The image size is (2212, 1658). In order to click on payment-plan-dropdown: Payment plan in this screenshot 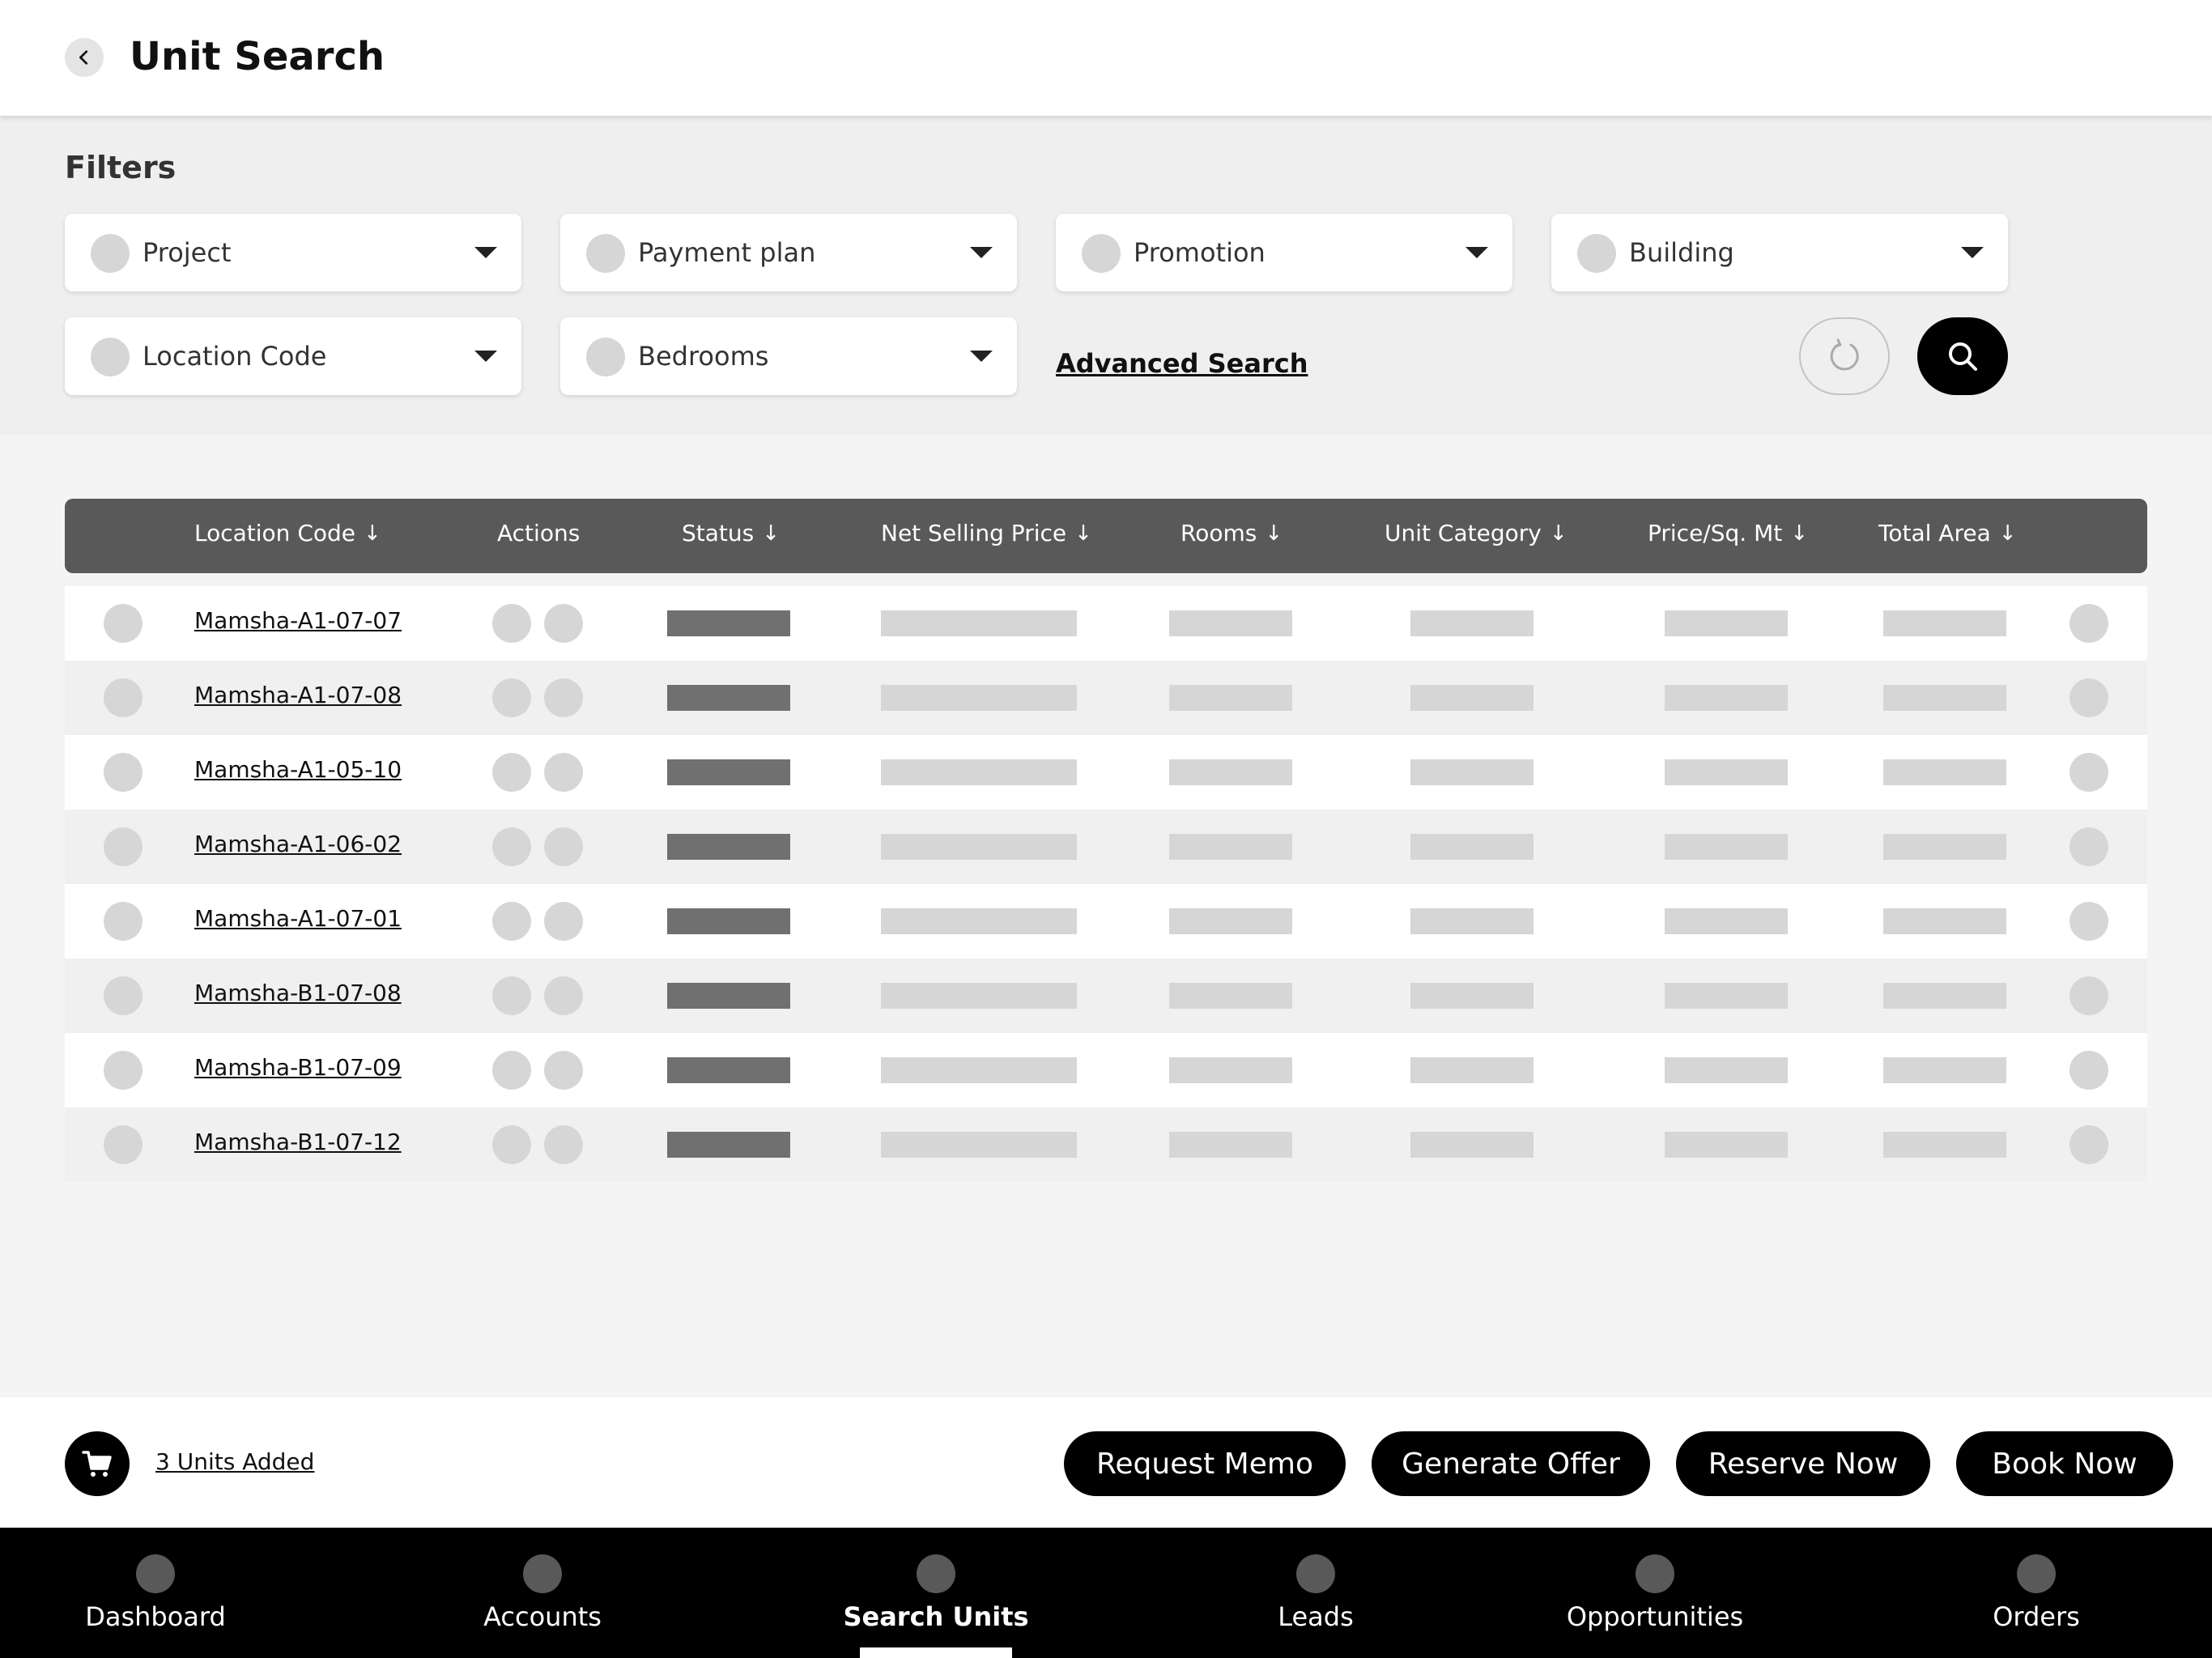, I will do `click(789, 252)`.